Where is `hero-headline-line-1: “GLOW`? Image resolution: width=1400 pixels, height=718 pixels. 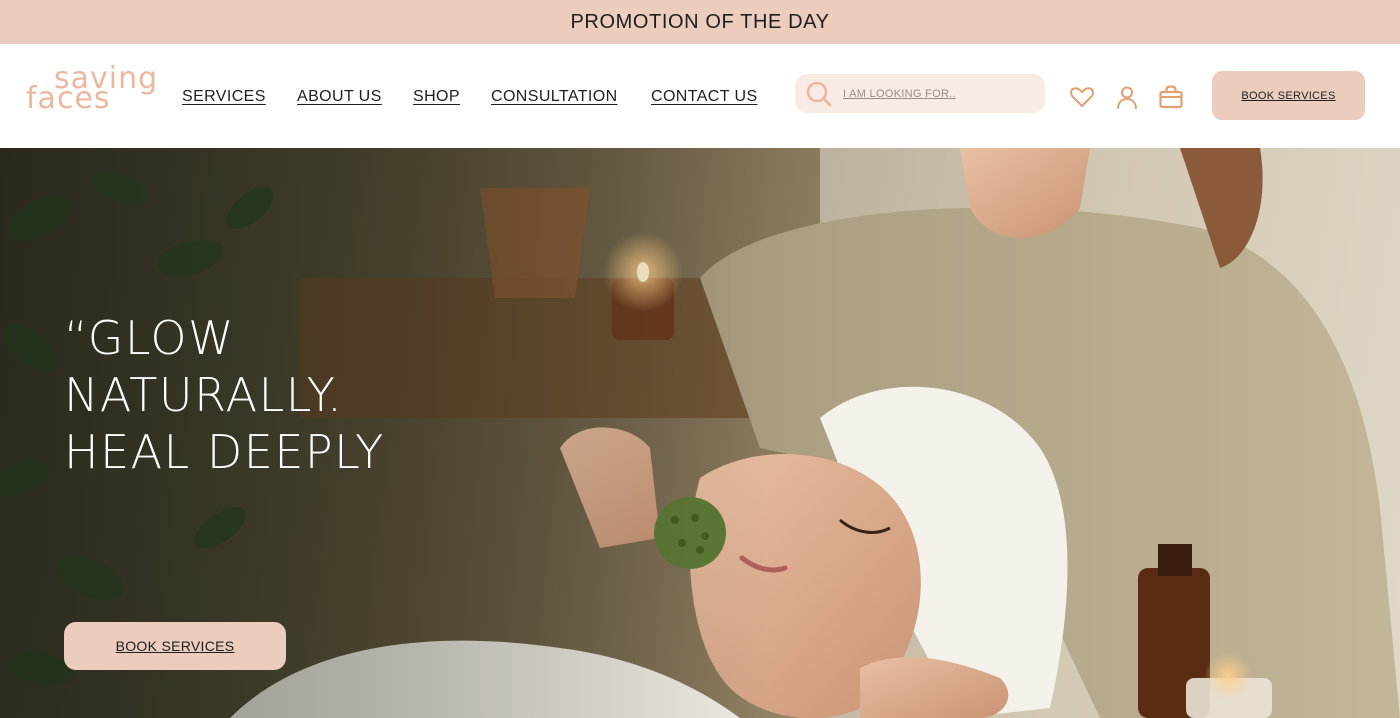 hero-headline-line-1: “GLOW is located at coordinates (150, 338).